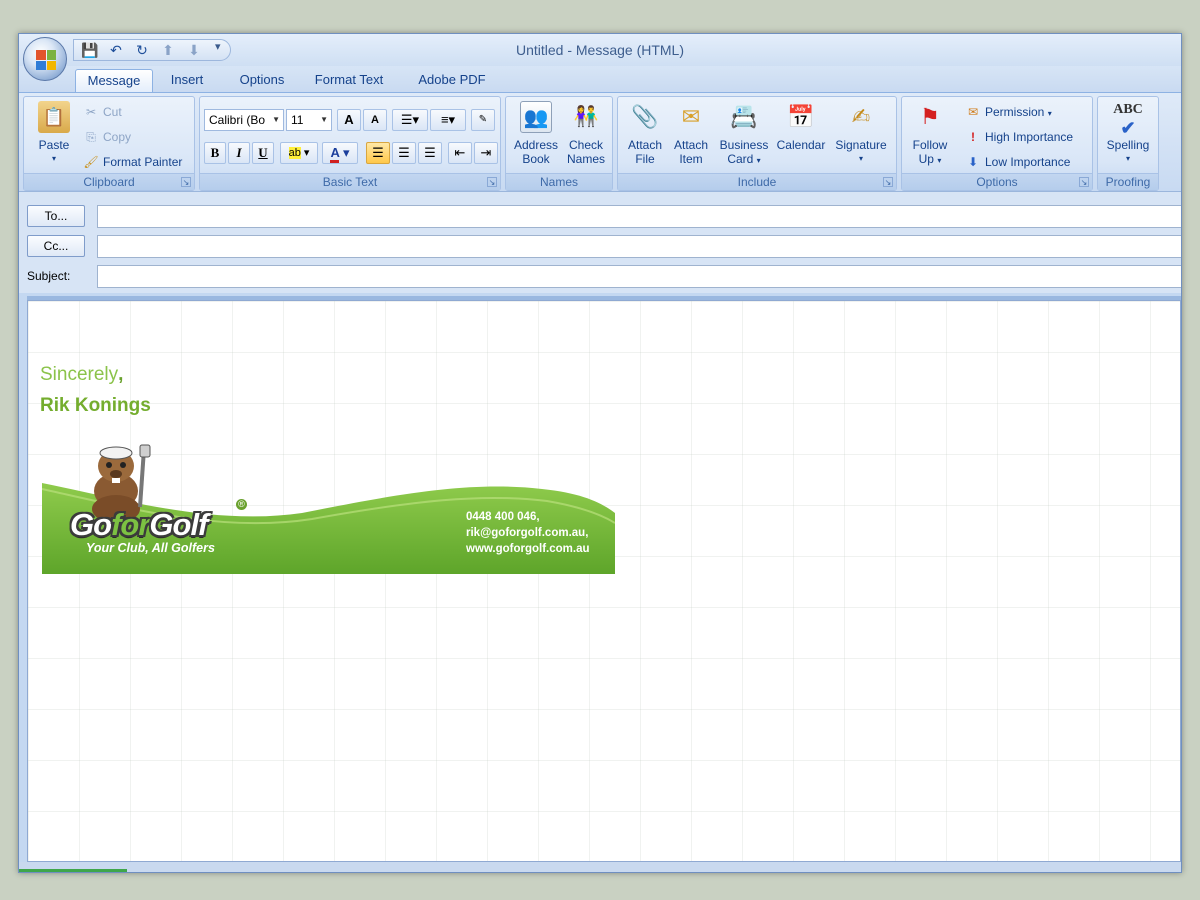  I want to click on down-arrow-icon: ⬇, so click(194, 50).